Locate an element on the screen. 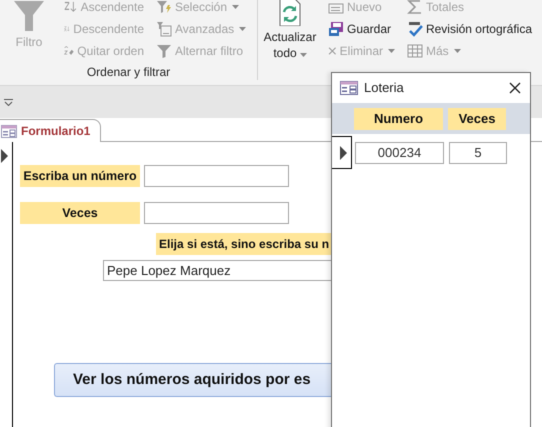  table-cell: 000234 is located at coordinates (399, 153).